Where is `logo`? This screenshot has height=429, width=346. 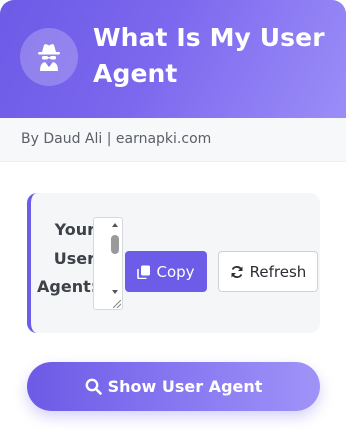 logo is located at coordinates (49, 57).